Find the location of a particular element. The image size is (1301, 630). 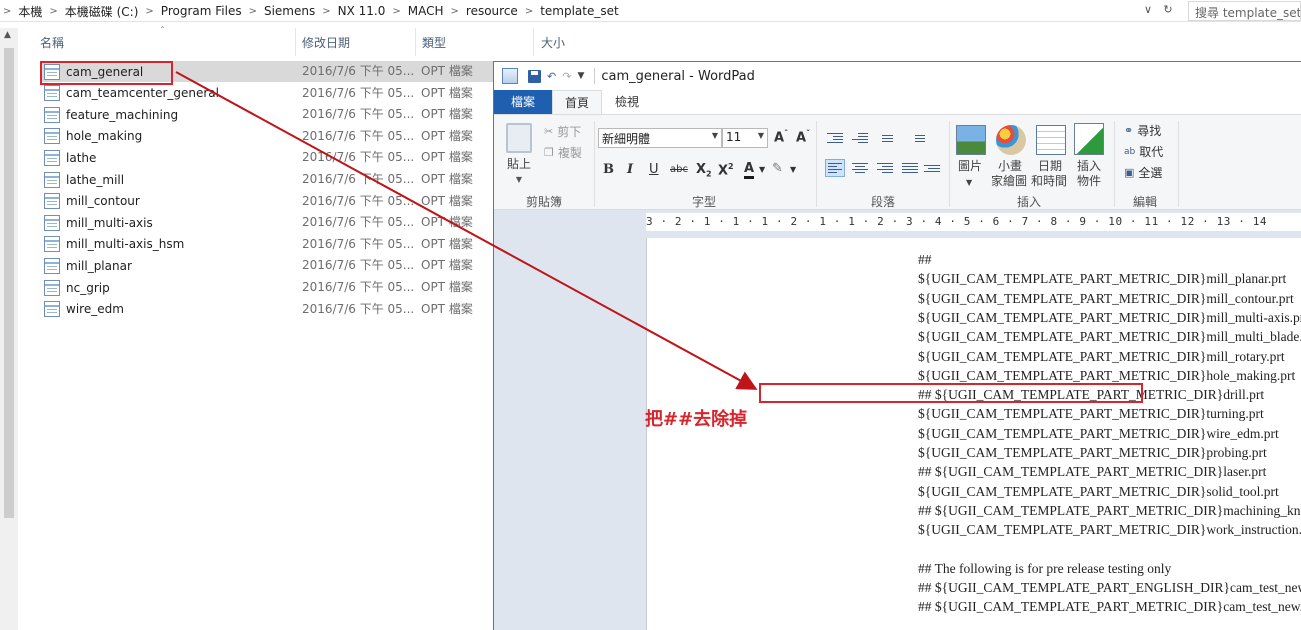

column-header-date: 修改日期 is located at coordinates (326, 42).